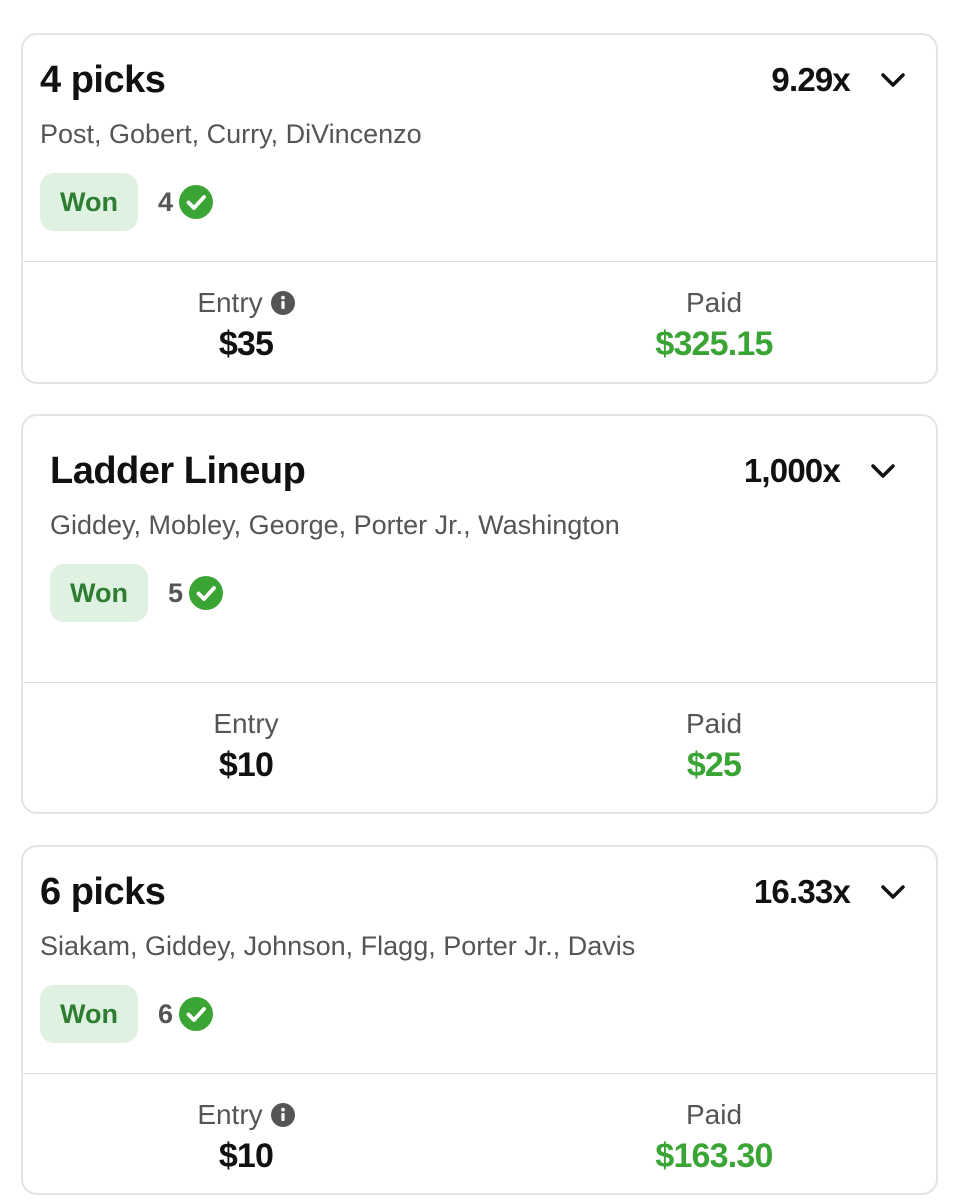 The height and width of the screenshot is (1200, 959). I want to click on paid-amount: $25, so click(714, 765).